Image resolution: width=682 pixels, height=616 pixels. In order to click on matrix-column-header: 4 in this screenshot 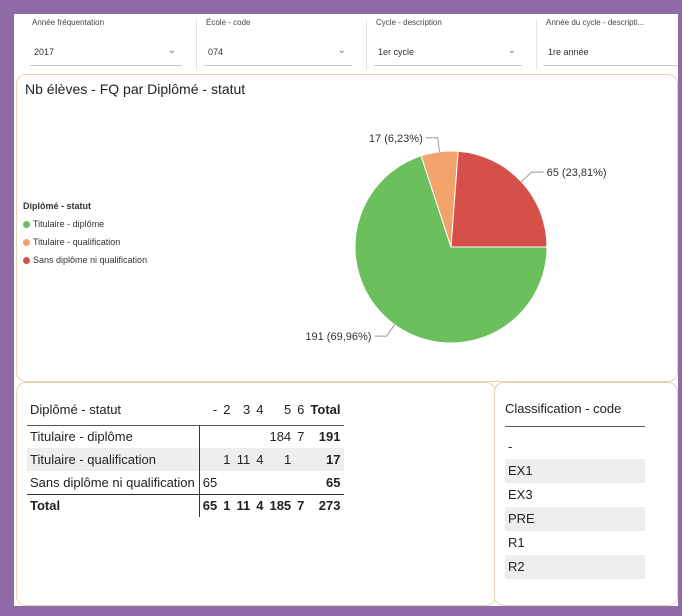, I will do `click(260, 410)`.